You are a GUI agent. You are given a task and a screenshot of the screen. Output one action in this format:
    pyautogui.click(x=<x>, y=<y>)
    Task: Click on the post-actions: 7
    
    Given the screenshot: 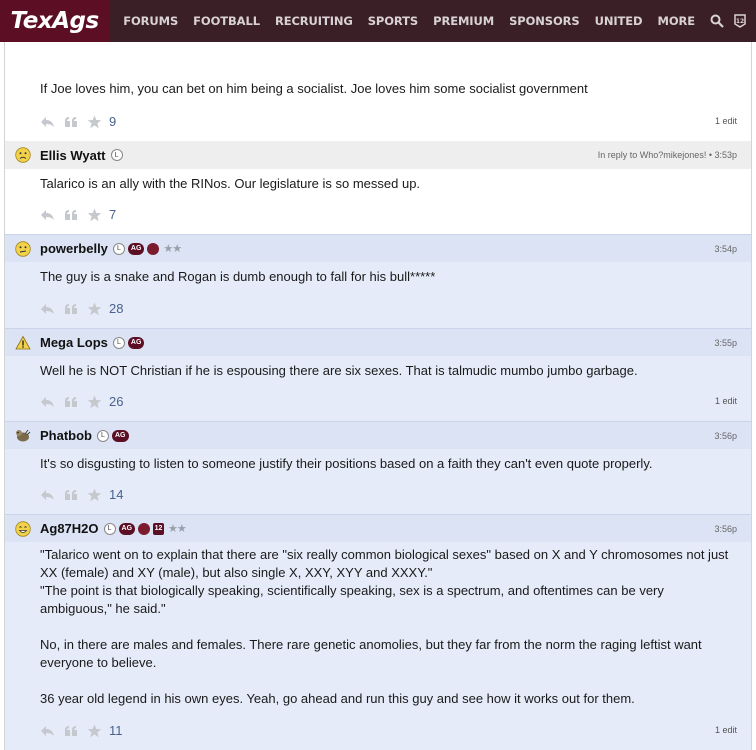 What is the action you would take?
    pyautogui.click(x=78, y=214)
    